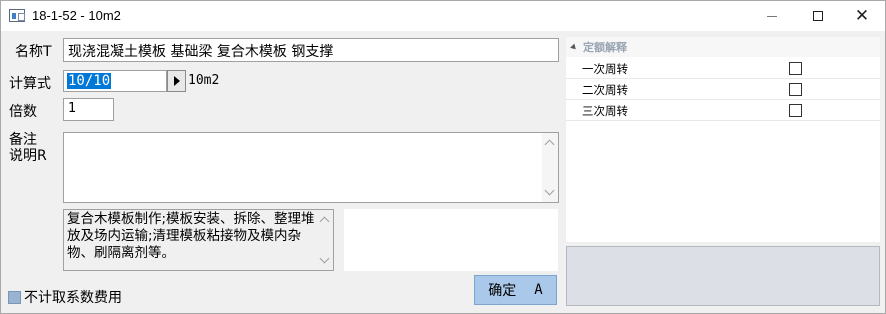 The height and width of the screenshot is (314, 886). What do you see at coordinates (723, 276) in the screenshot?
I see `help-panel` at bounding box center [723, 276].